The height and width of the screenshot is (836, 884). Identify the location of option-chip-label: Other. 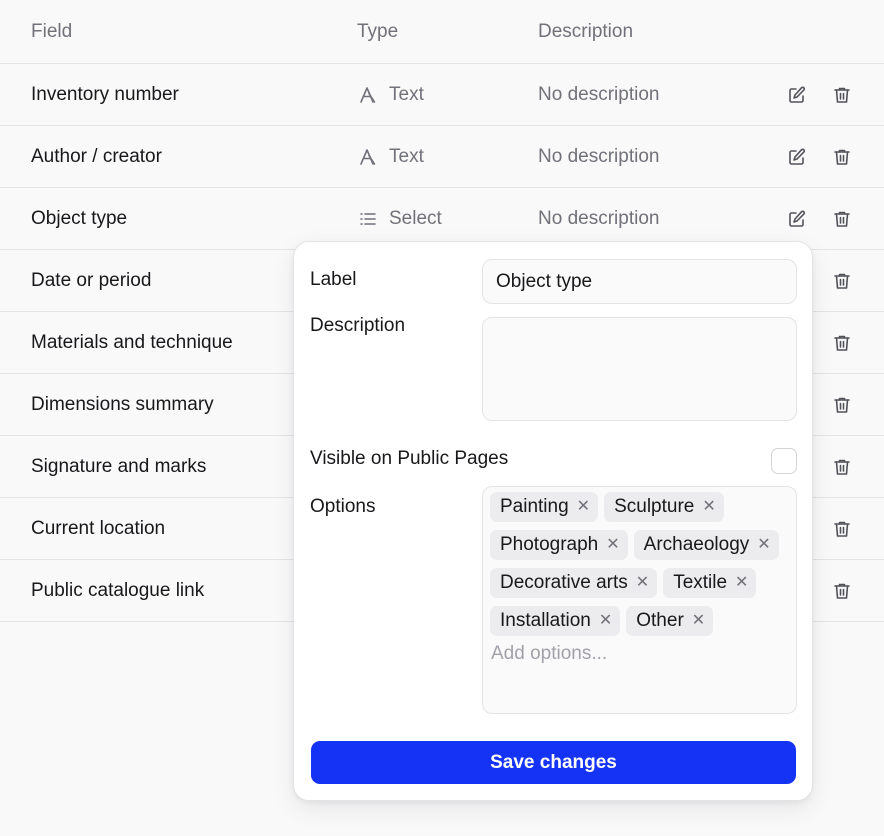
(660, 620).